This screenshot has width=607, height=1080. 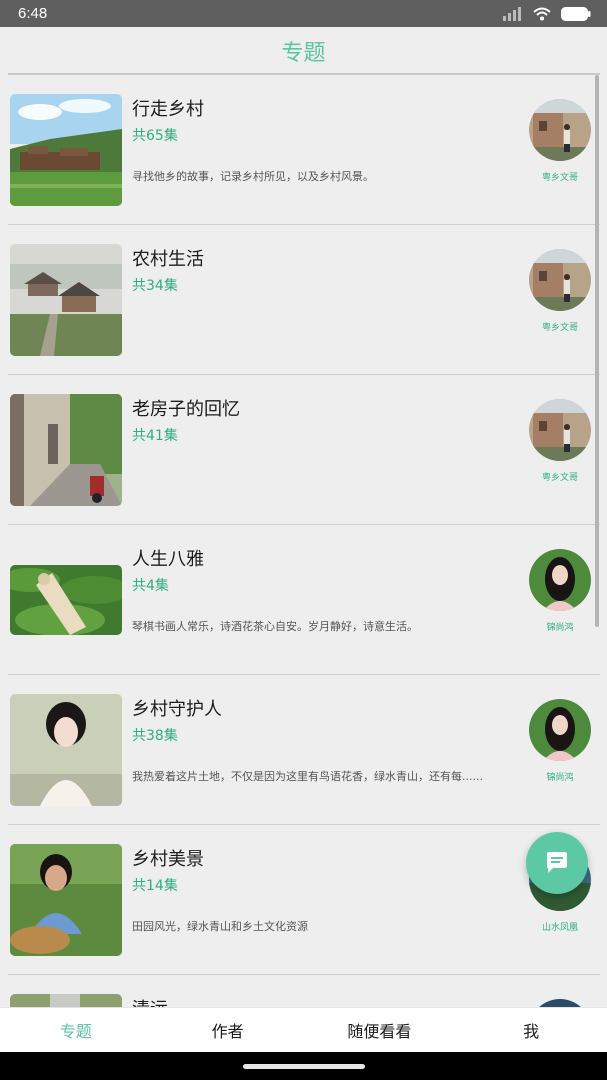 I want to click on topic-row: 清远, so click(x=303, y=991).